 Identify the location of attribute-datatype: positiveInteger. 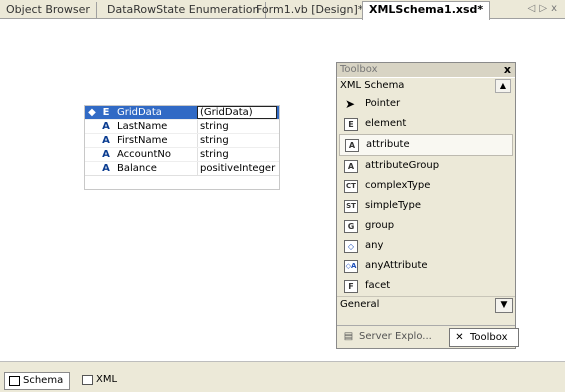
(237, 168).